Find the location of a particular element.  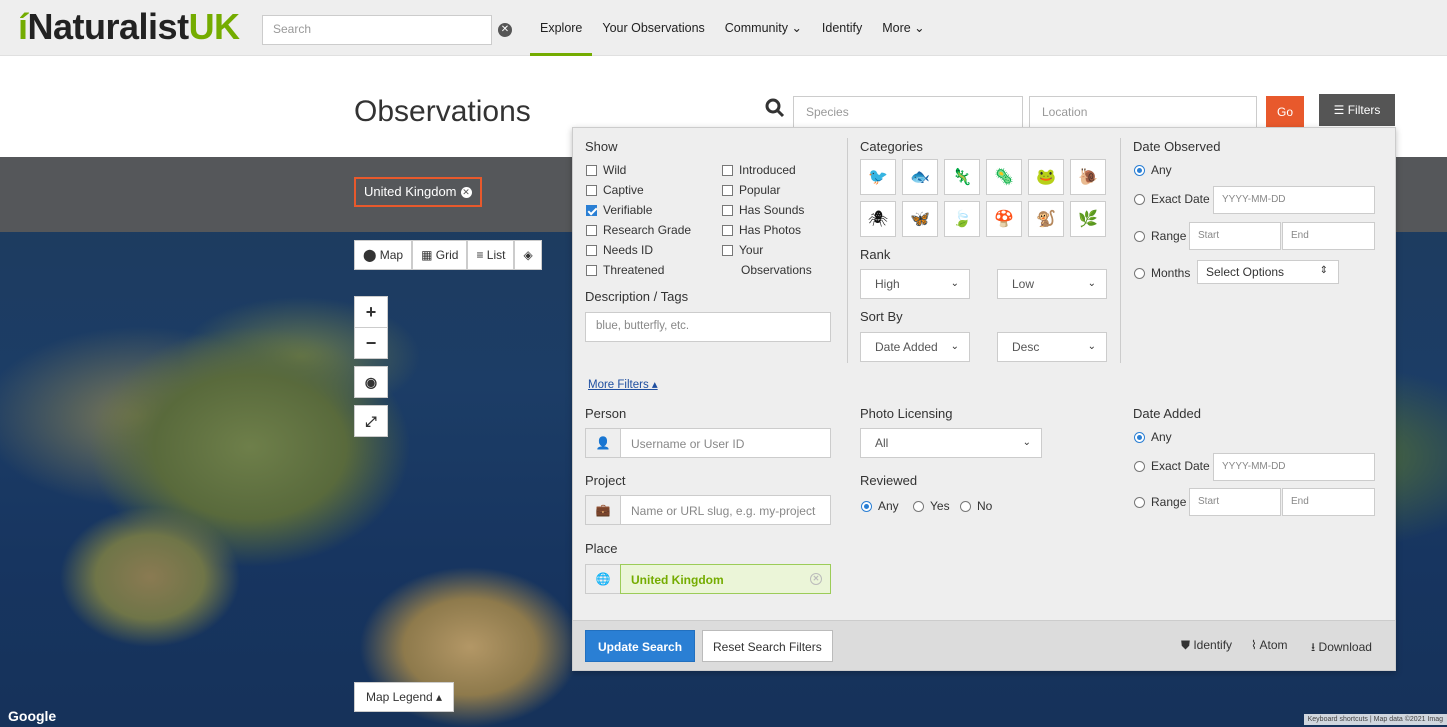

reviewed-yes-radio: Yes is located at coordinates (931, 506).